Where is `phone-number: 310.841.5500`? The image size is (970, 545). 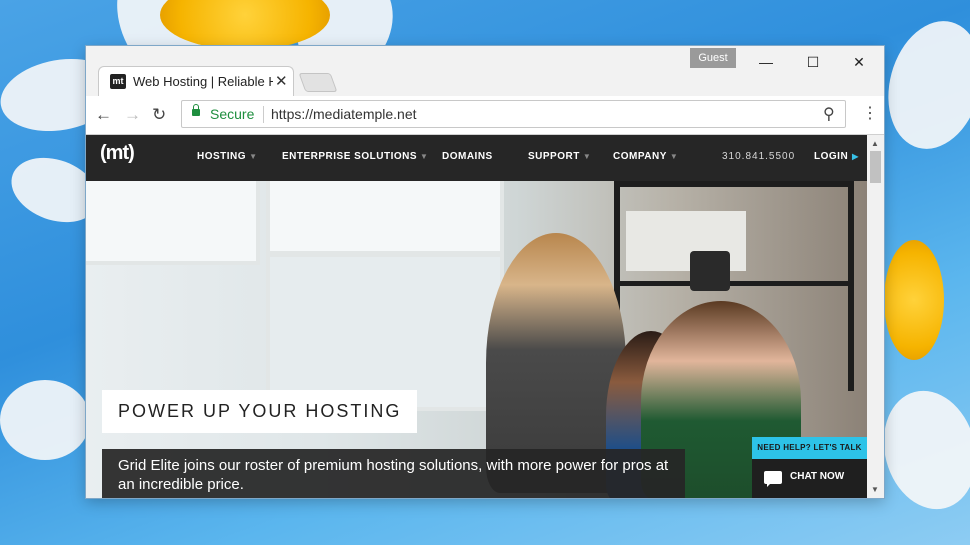 phone-number: 310.841.5500 is located at coordinates (758, 156).